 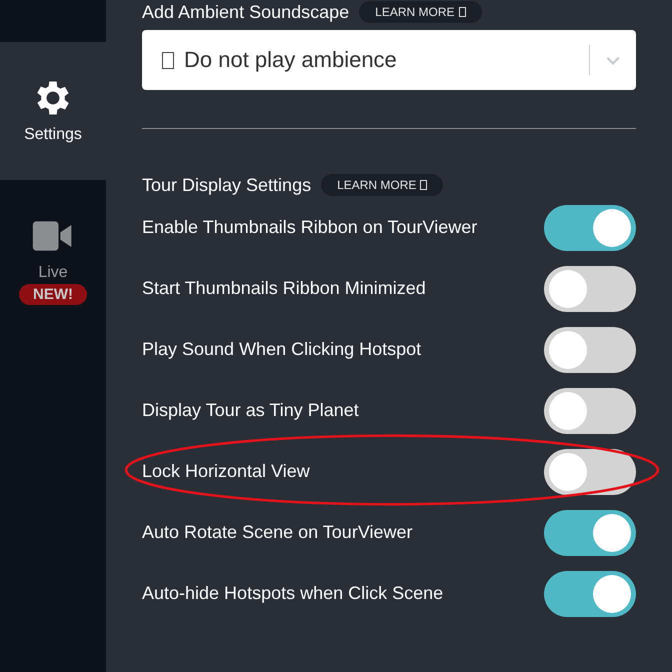 I want to click on setting-label: Auto-hide Hotspots when Click Scene, so click(x=293, y=593).